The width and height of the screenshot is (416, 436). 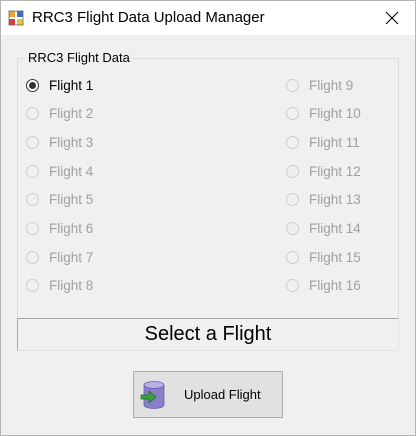 I want to click on flight-radio: Flight 4, so click(x=59, y=171).